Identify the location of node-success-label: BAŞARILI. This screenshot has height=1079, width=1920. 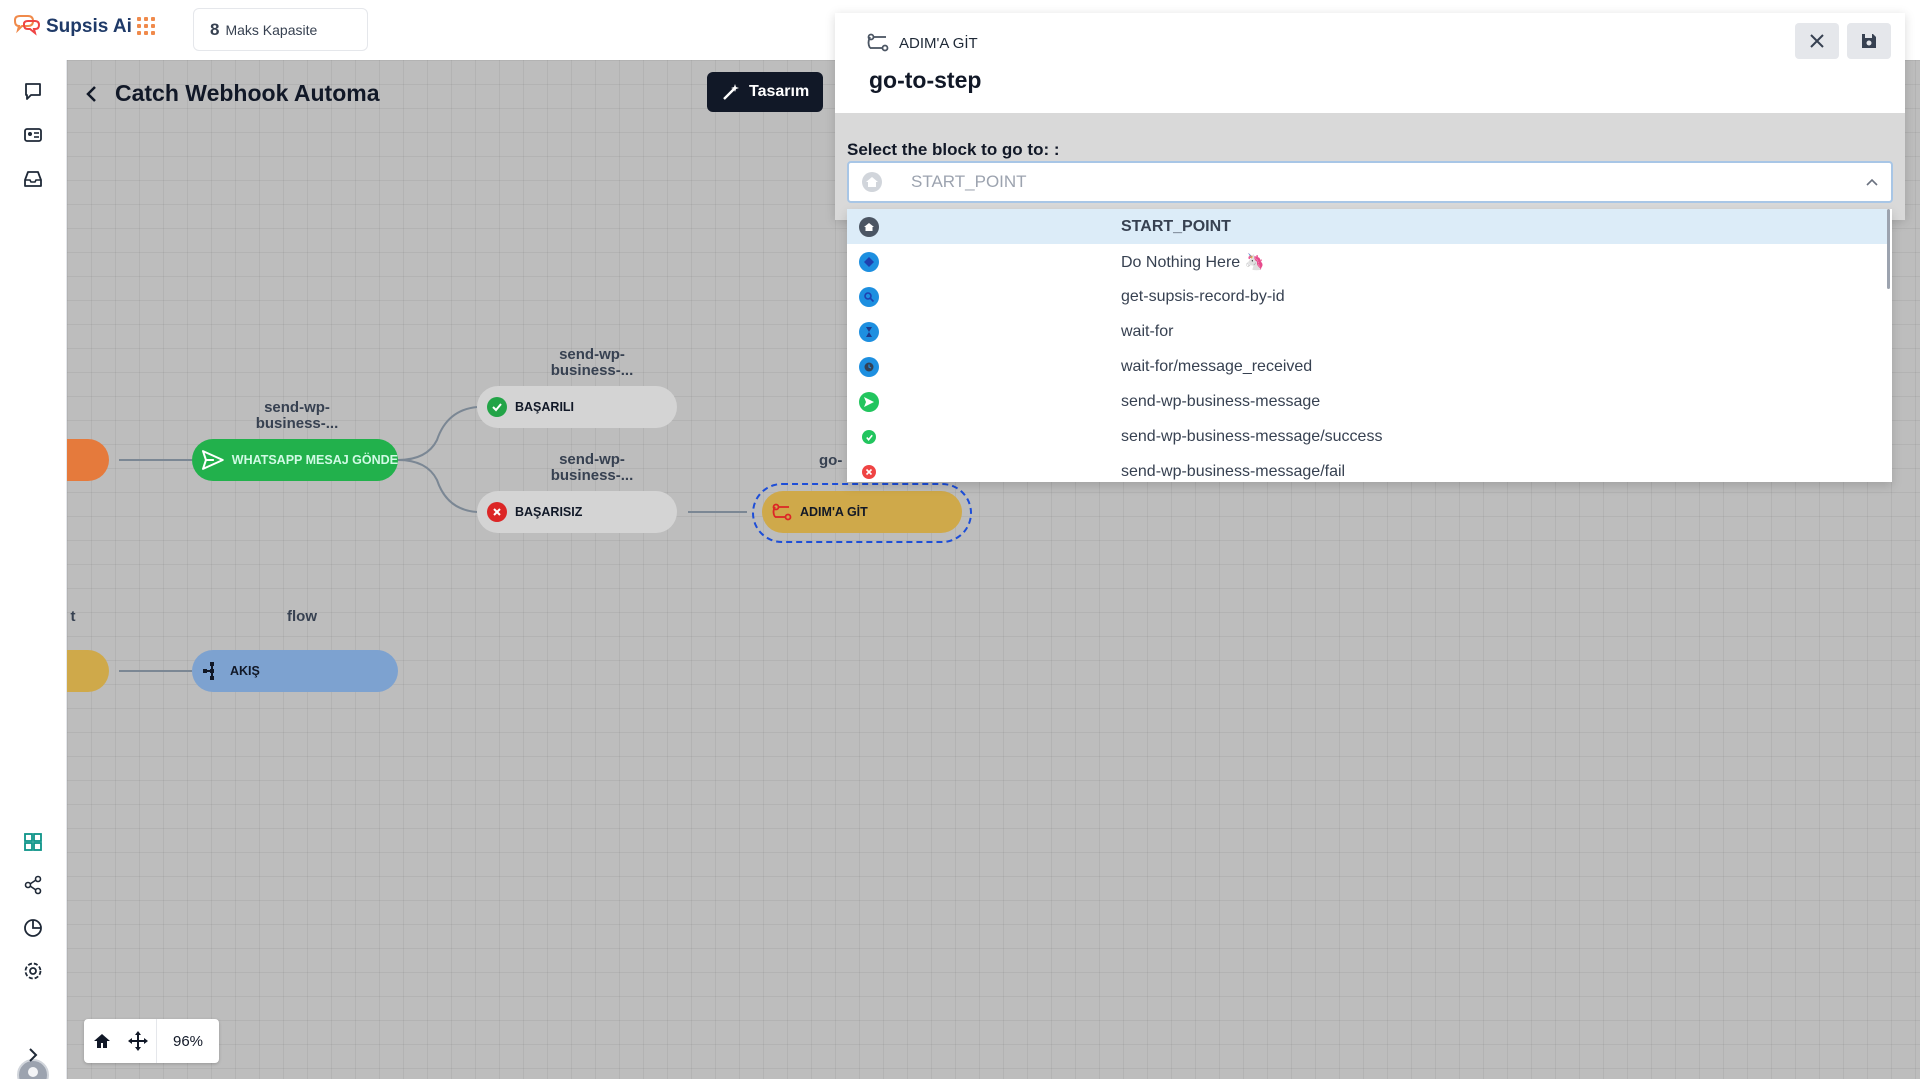
(545, 407).